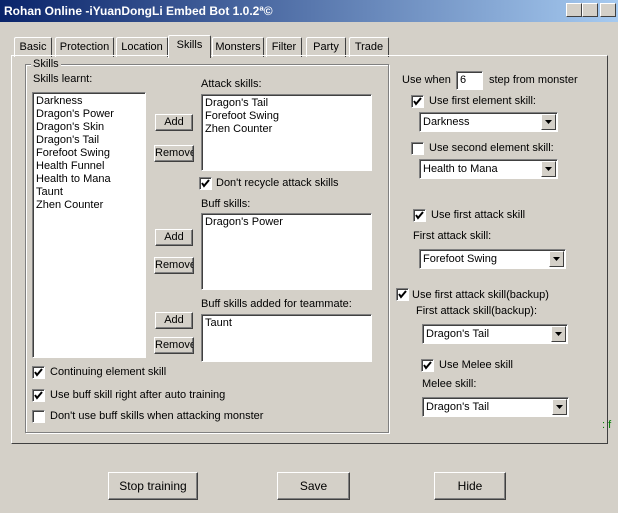  I want to click on tab-label: Trade, so click(369, 47).